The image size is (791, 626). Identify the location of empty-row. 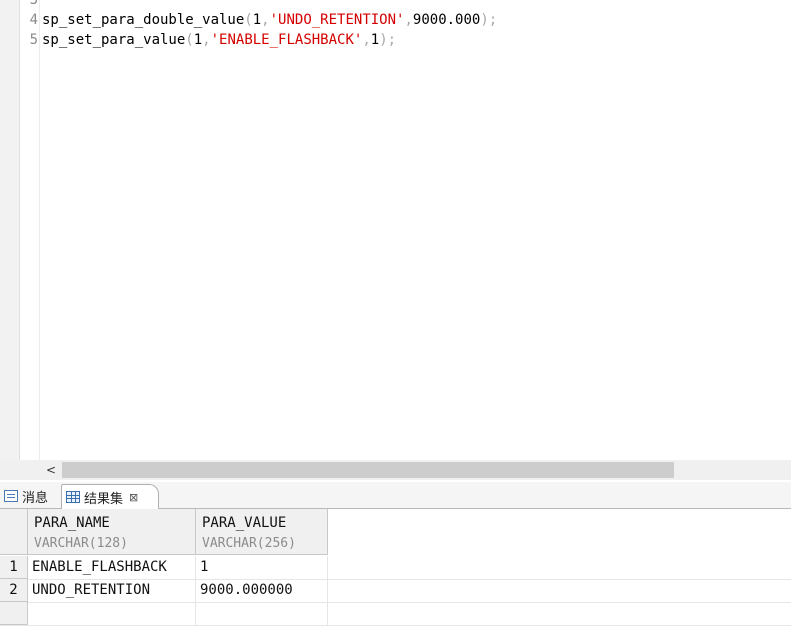
(395, 614).